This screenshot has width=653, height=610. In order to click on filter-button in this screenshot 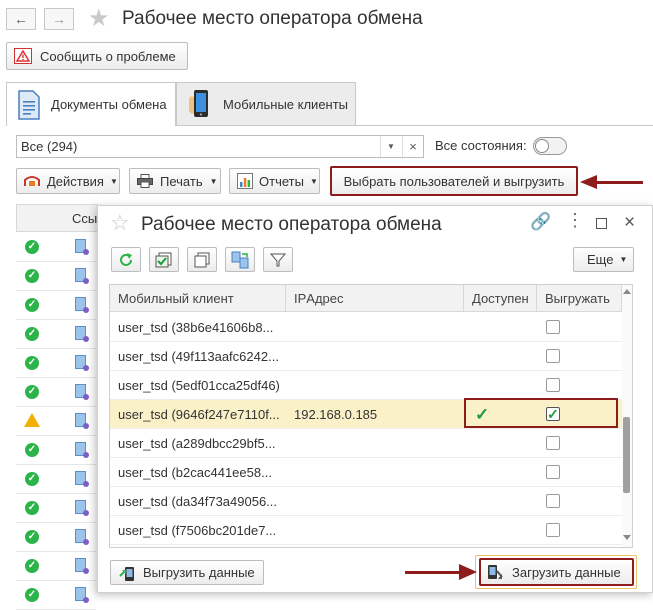, I will do `click(278, 259)`.